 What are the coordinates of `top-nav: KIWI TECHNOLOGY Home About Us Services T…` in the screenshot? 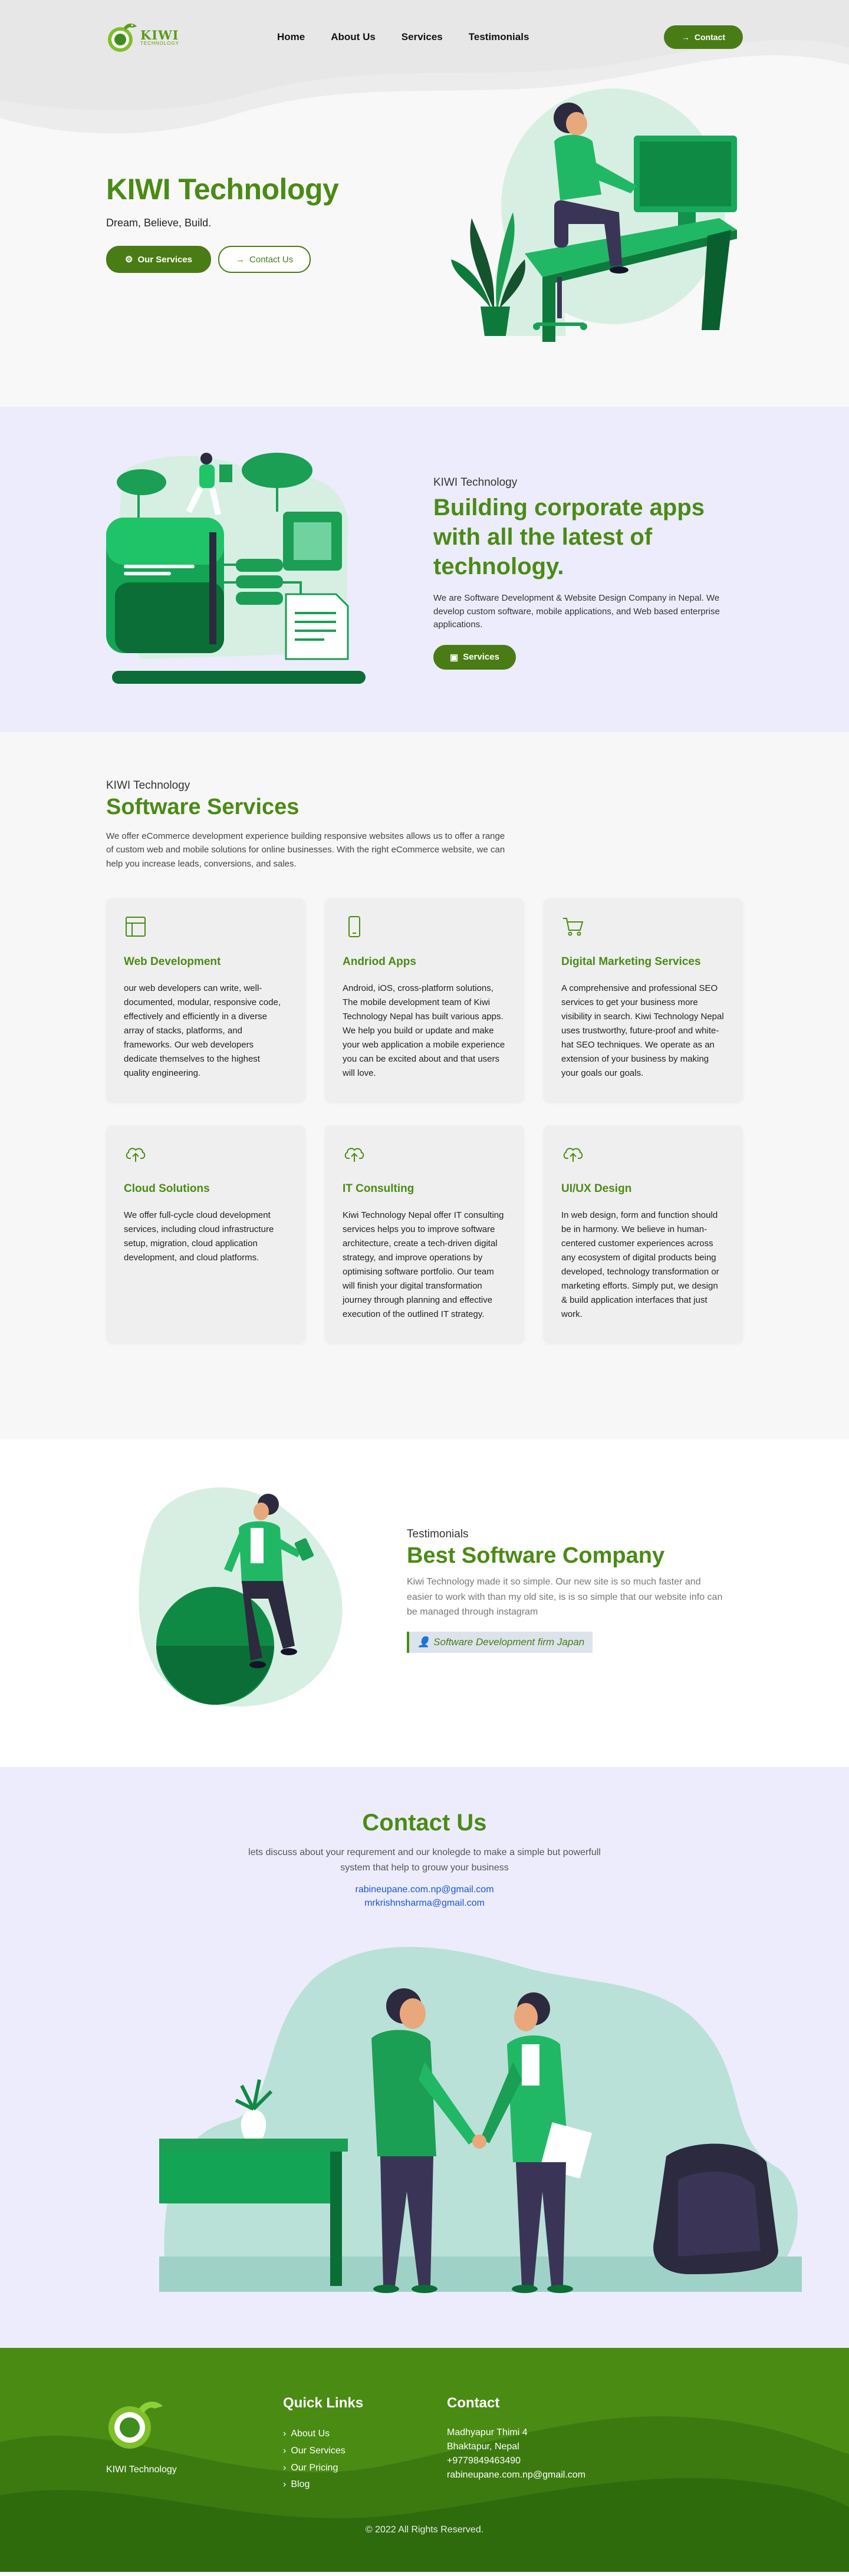 It's located at (424, 37).